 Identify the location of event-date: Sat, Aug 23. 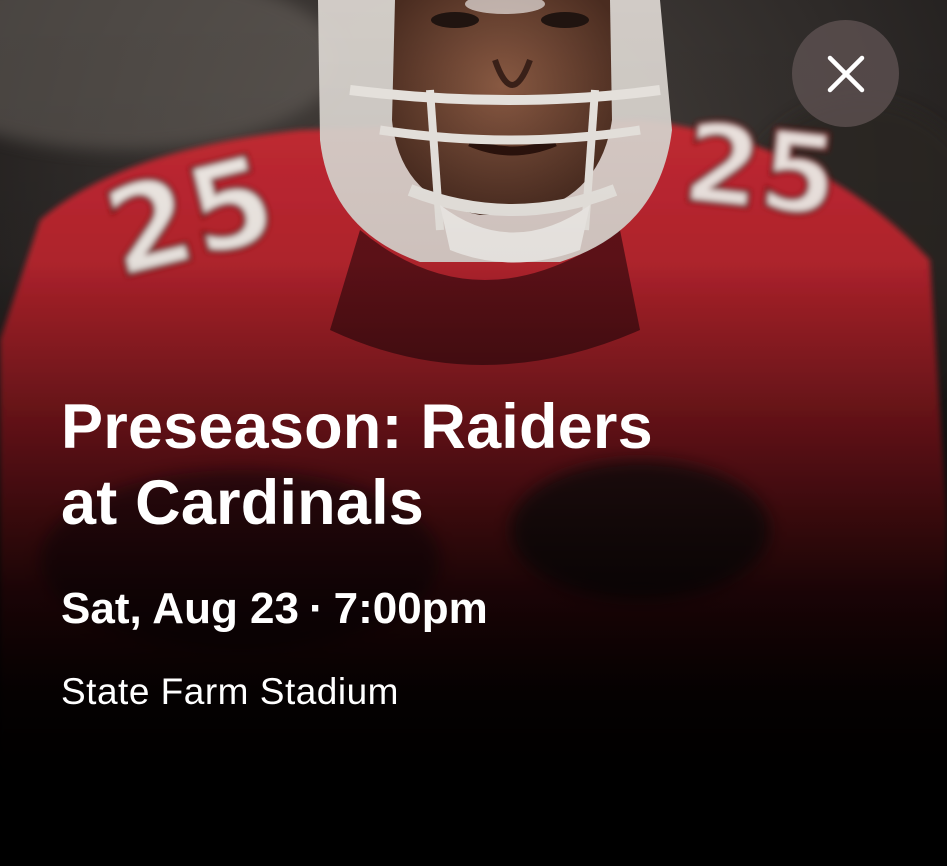
(180, 609).